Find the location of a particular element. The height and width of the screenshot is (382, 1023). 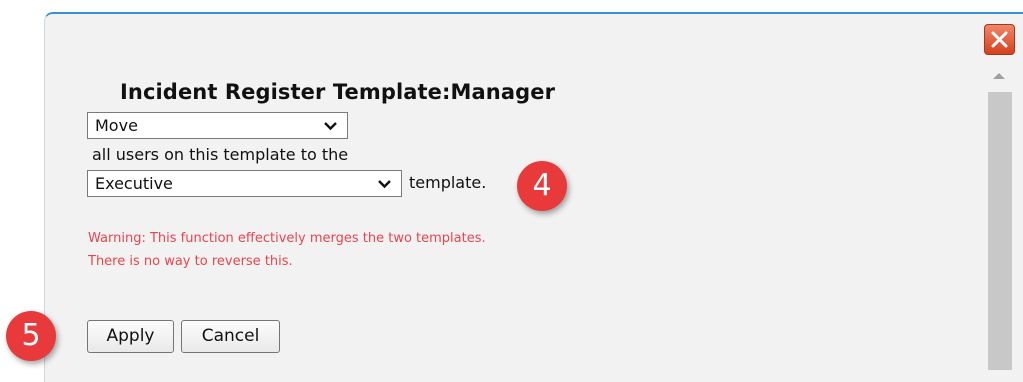

warning-line-2: There is no way to reverse this. is located at coordinates (190, 261).